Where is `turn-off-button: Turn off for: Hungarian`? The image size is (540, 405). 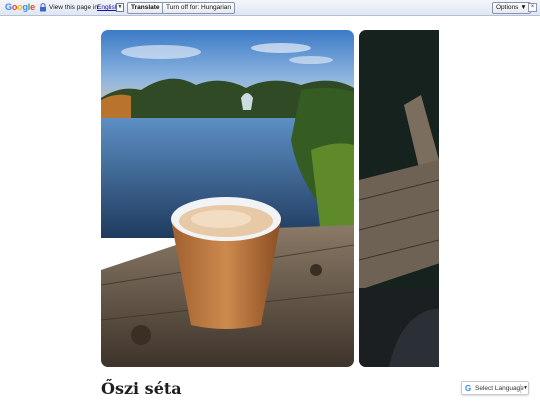 turn-off-button: Turn off for: Hungarian is located at coordinates (199, 8).